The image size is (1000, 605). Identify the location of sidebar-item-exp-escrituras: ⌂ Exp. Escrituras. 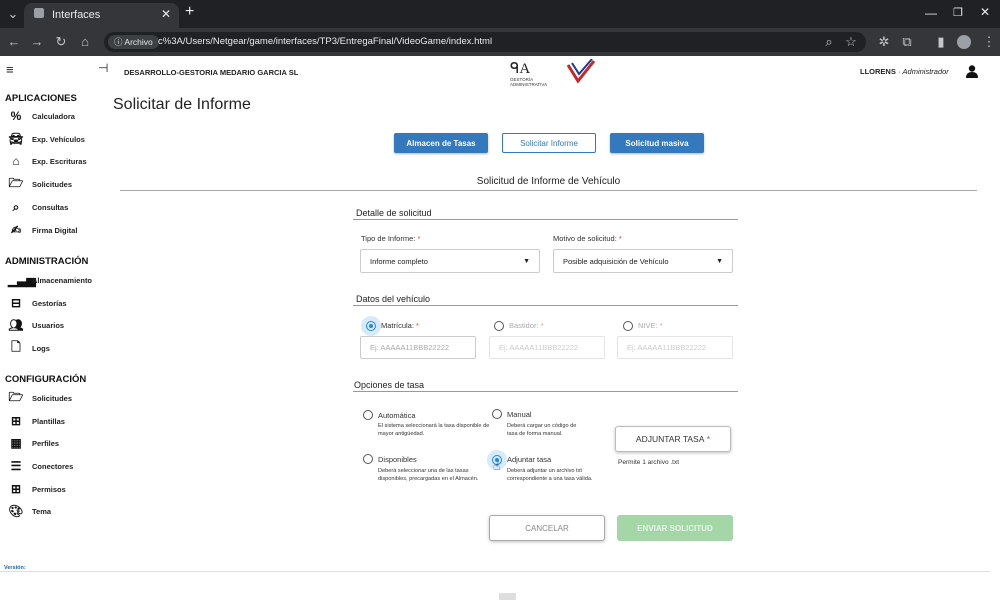
(47, 161).